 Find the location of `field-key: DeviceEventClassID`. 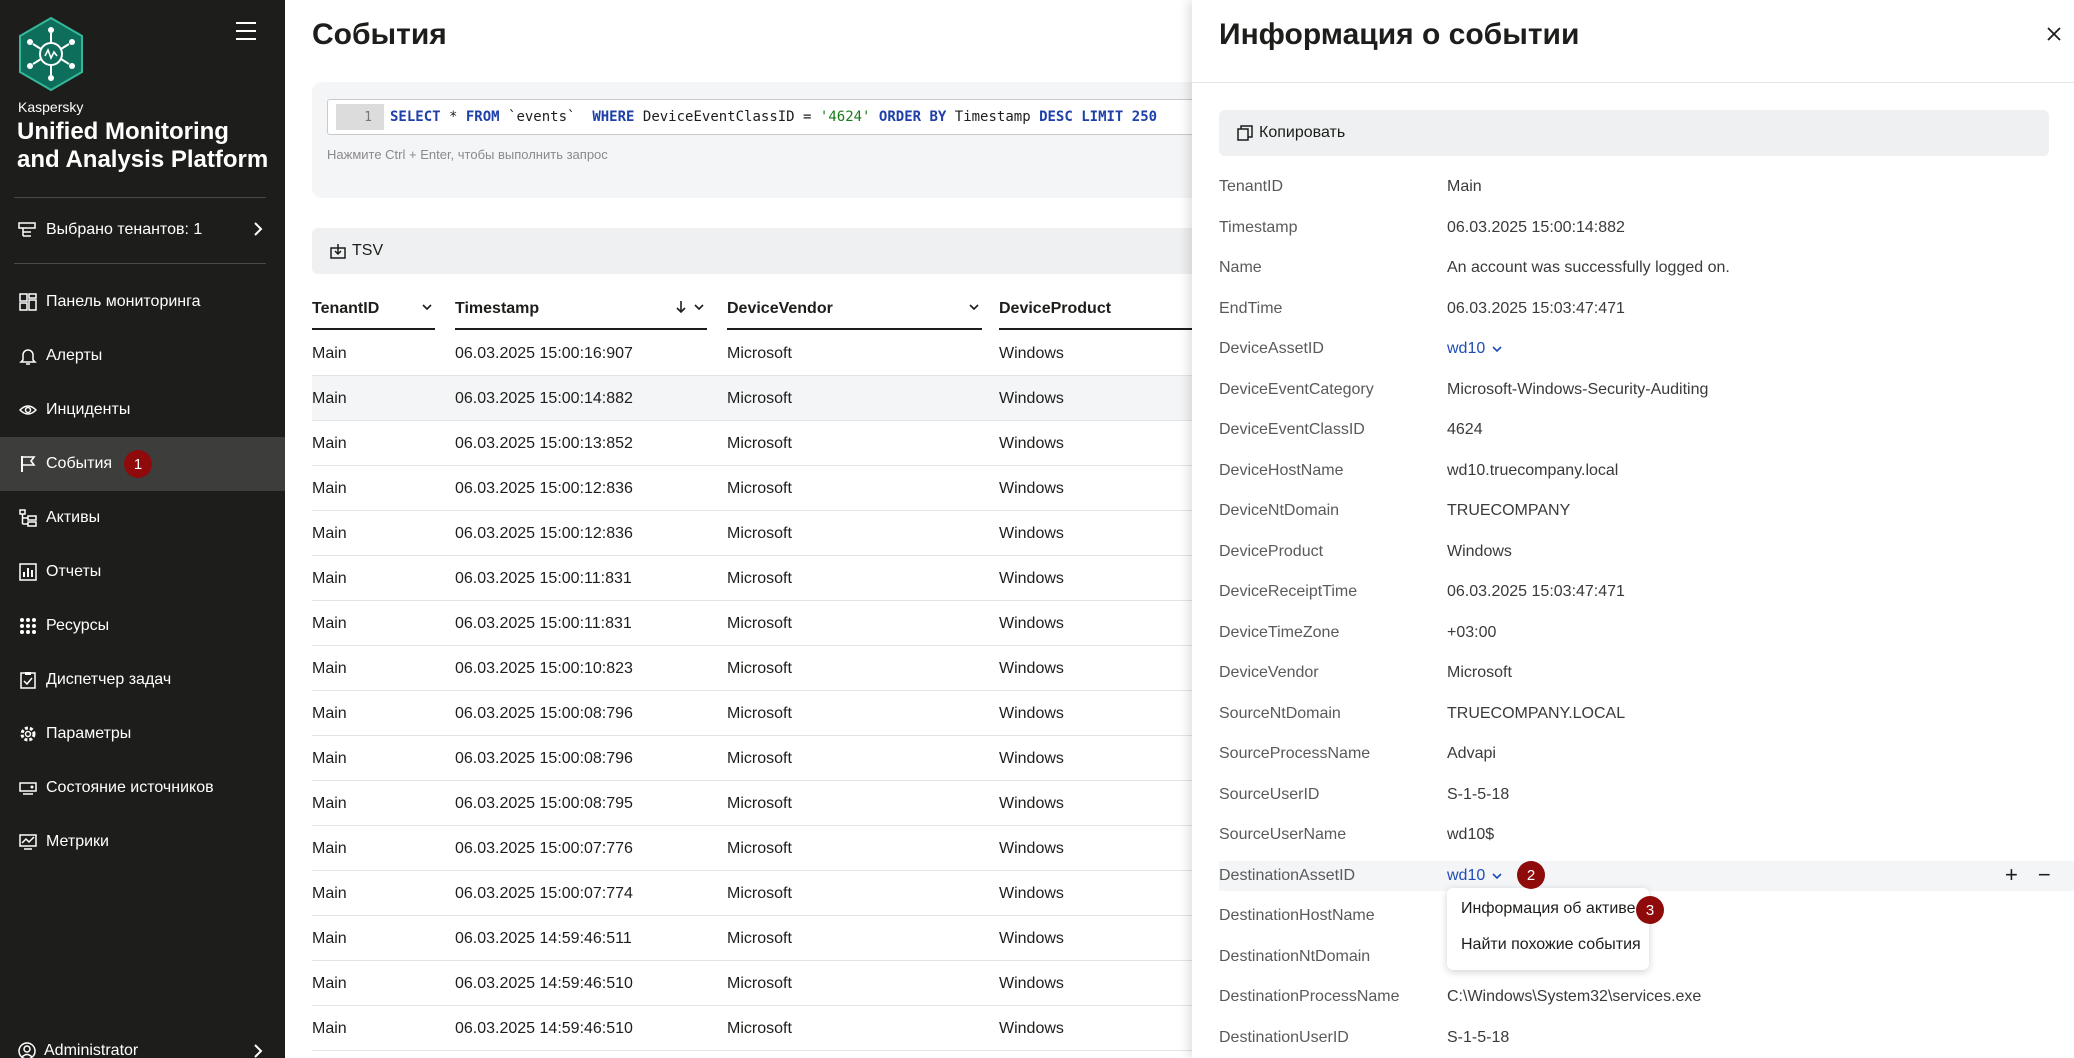

field-key: DeviceEventClassID is located at coordinates (1292, 429).